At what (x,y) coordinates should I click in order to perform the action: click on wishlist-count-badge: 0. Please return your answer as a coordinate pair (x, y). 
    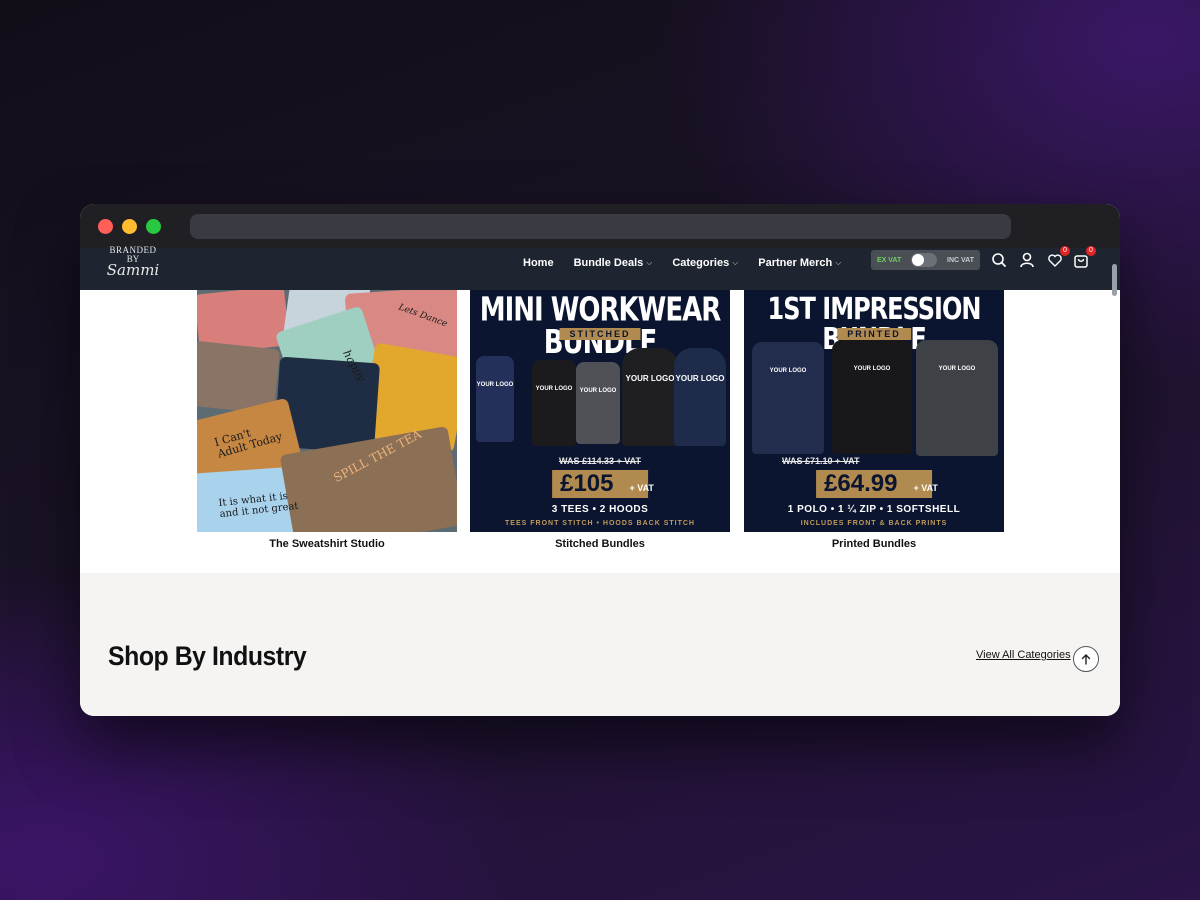
    Looking at the image, I should click on (1065, 251).